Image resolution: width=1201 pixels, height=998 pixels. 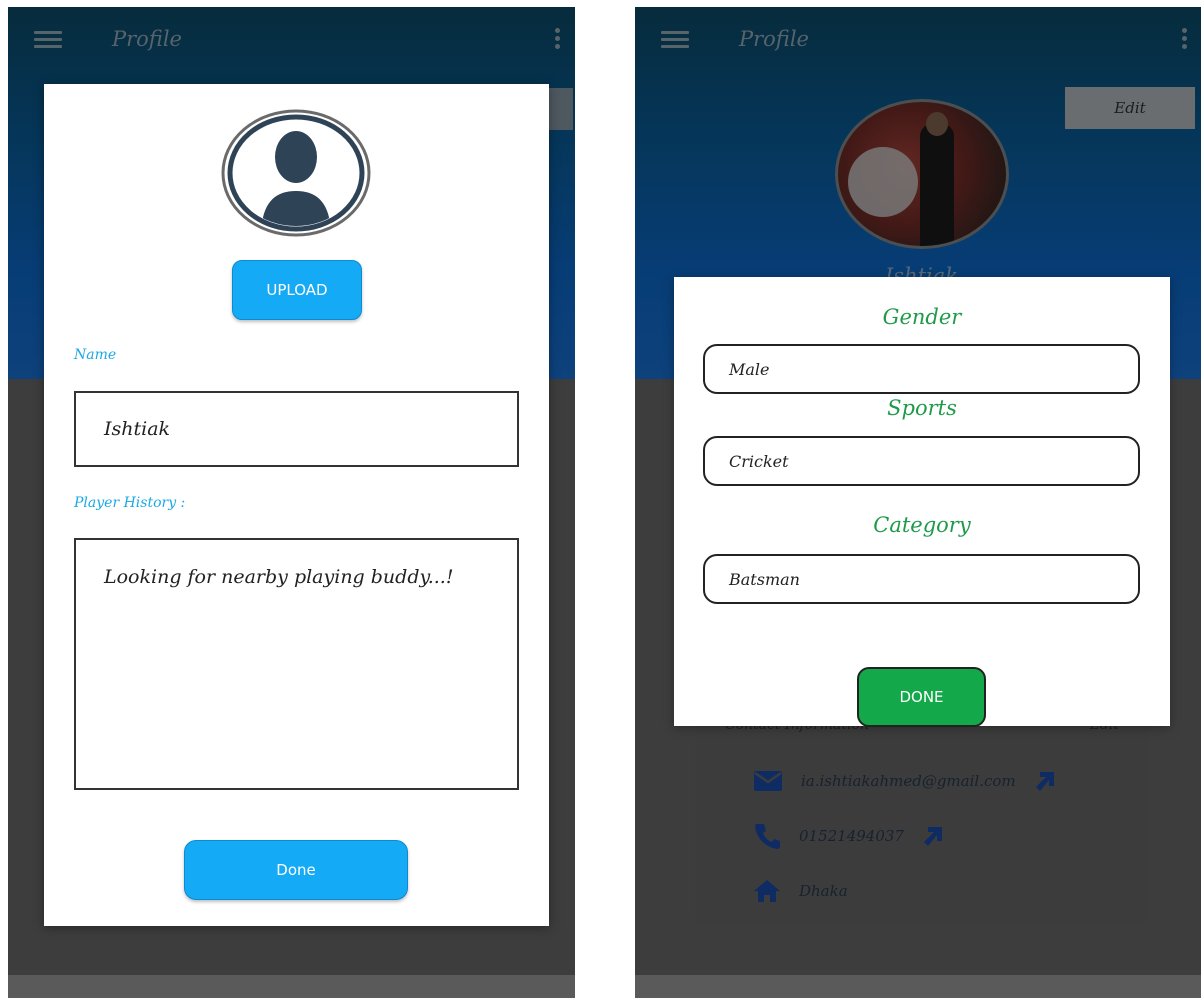 I want to click on done-button: Done, so click(x=296, y=870).